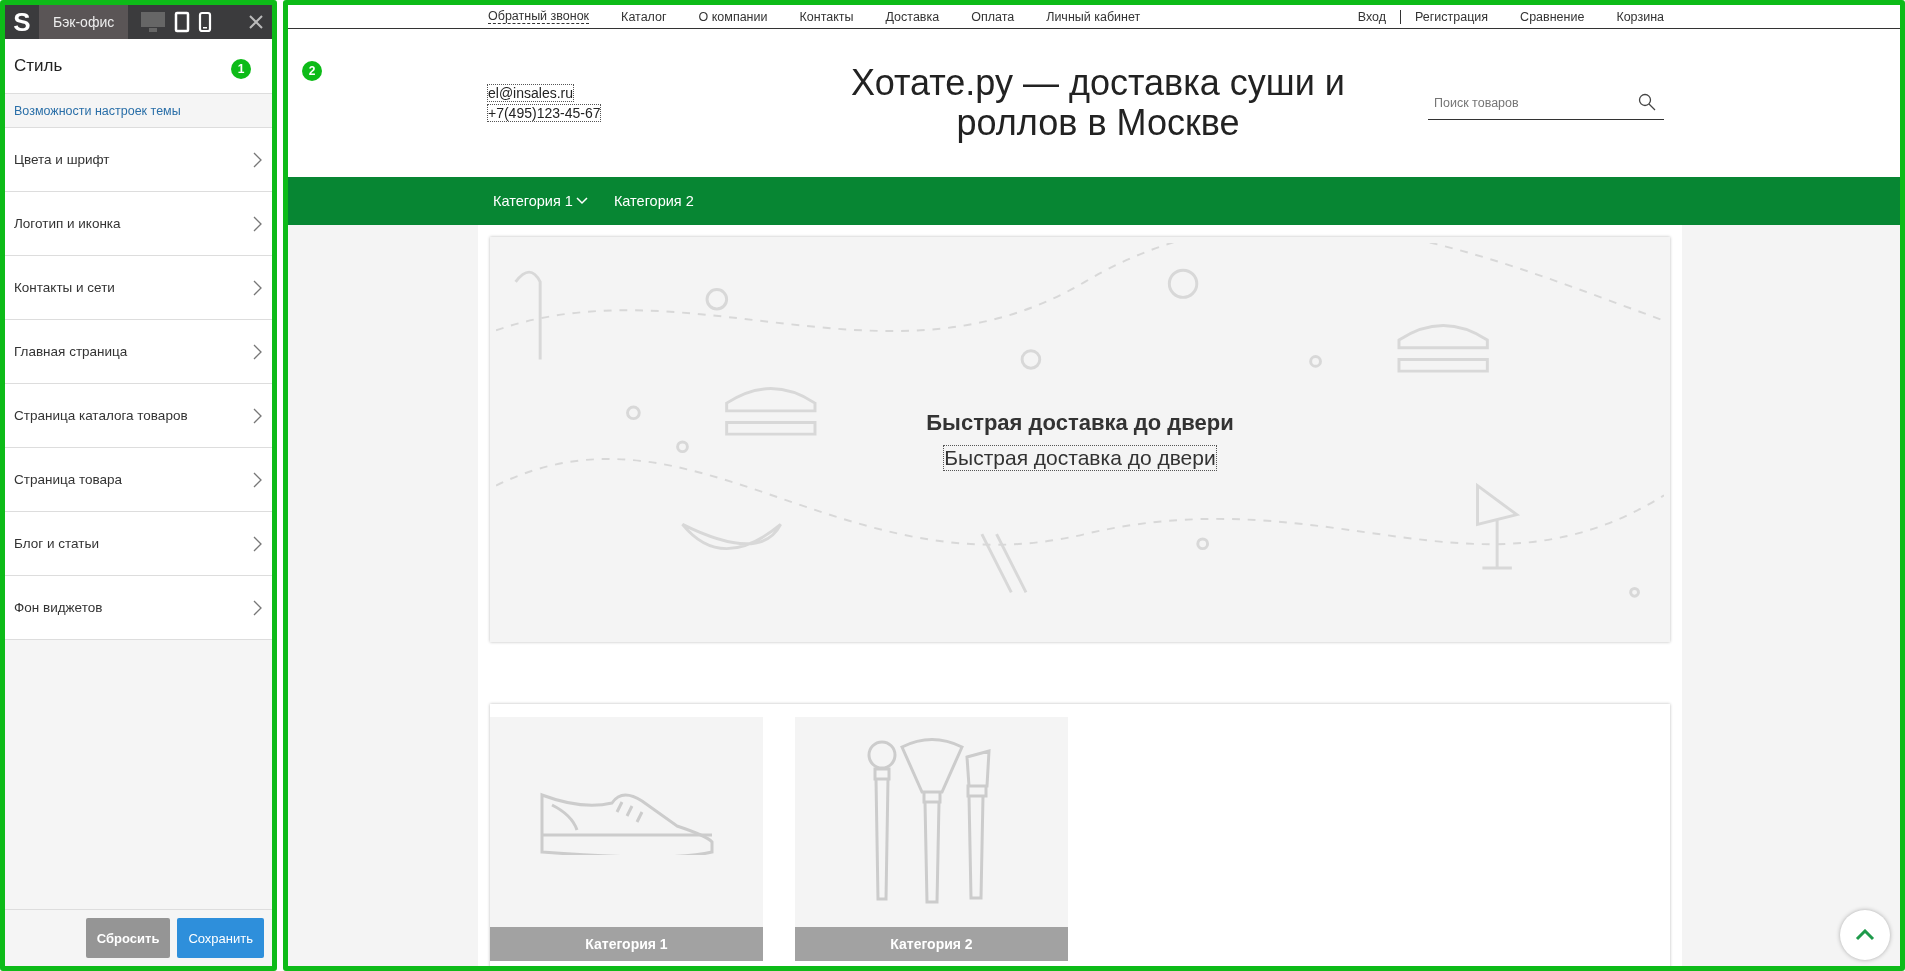  What do you see at coordinates (1865, 935) in the screenshot?
I see `chevron-up-icon` at bounding box center [1865, 935].